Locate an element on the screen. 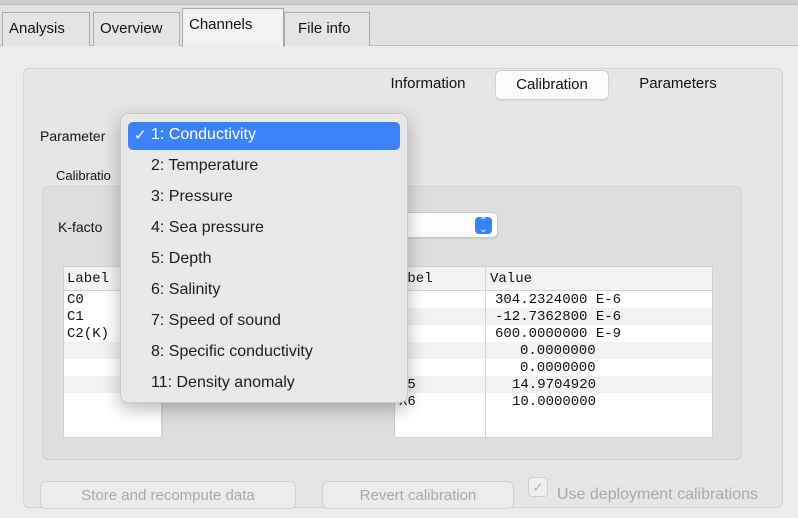  menu-item-label: 3: Pressure is located at coordinates (192, 196).